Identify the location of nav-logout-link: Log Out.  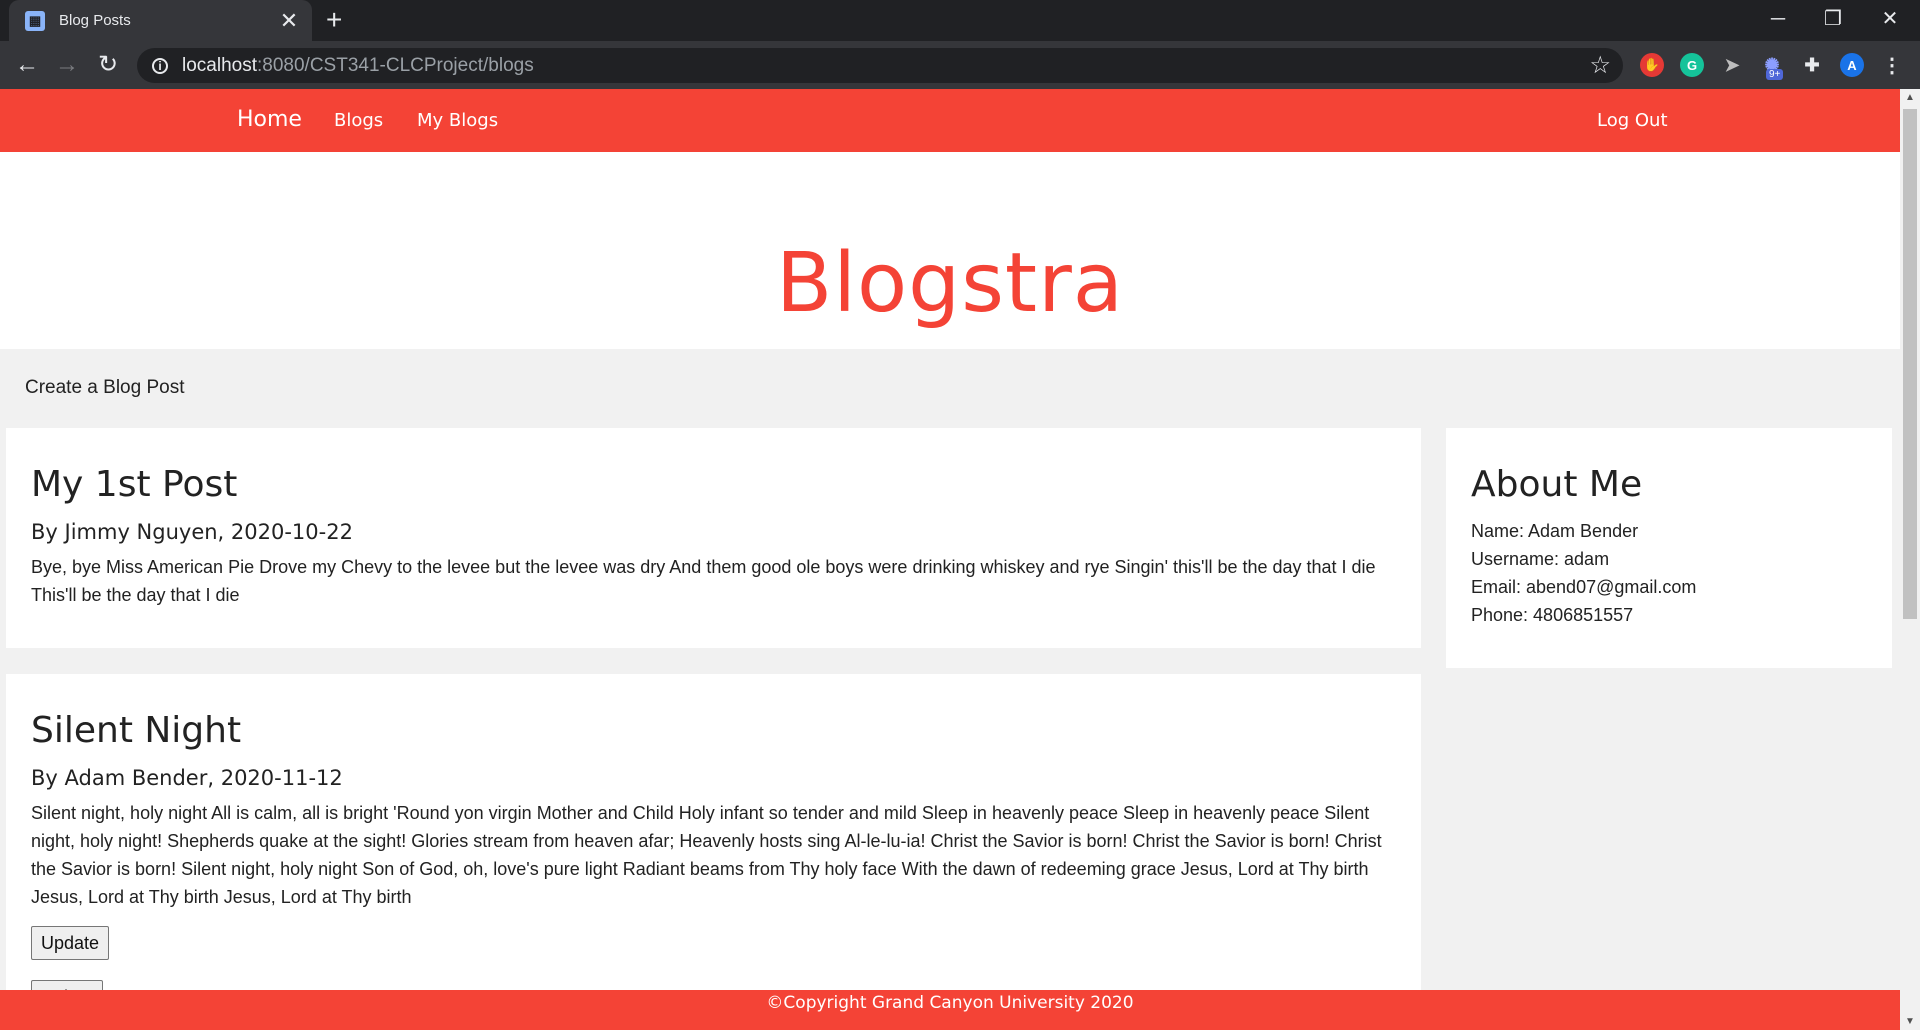
(1632, 120).